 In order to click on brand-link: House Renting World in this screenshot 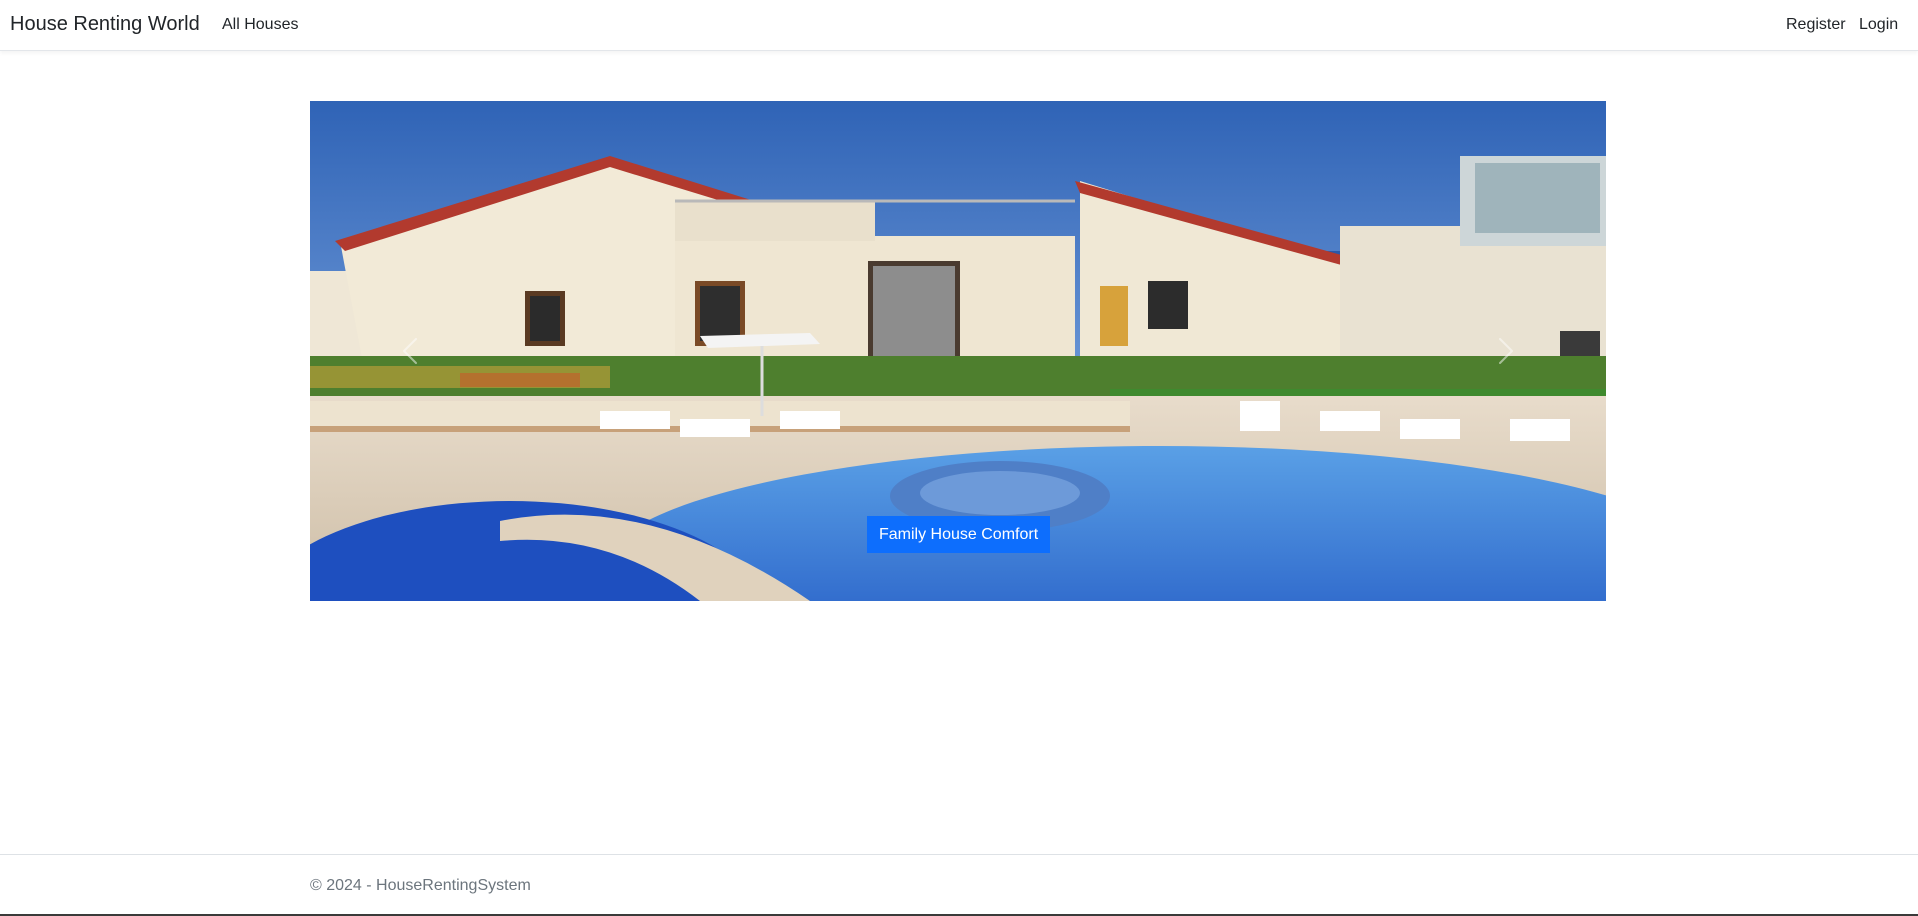, I will do `click(105, 24)`.